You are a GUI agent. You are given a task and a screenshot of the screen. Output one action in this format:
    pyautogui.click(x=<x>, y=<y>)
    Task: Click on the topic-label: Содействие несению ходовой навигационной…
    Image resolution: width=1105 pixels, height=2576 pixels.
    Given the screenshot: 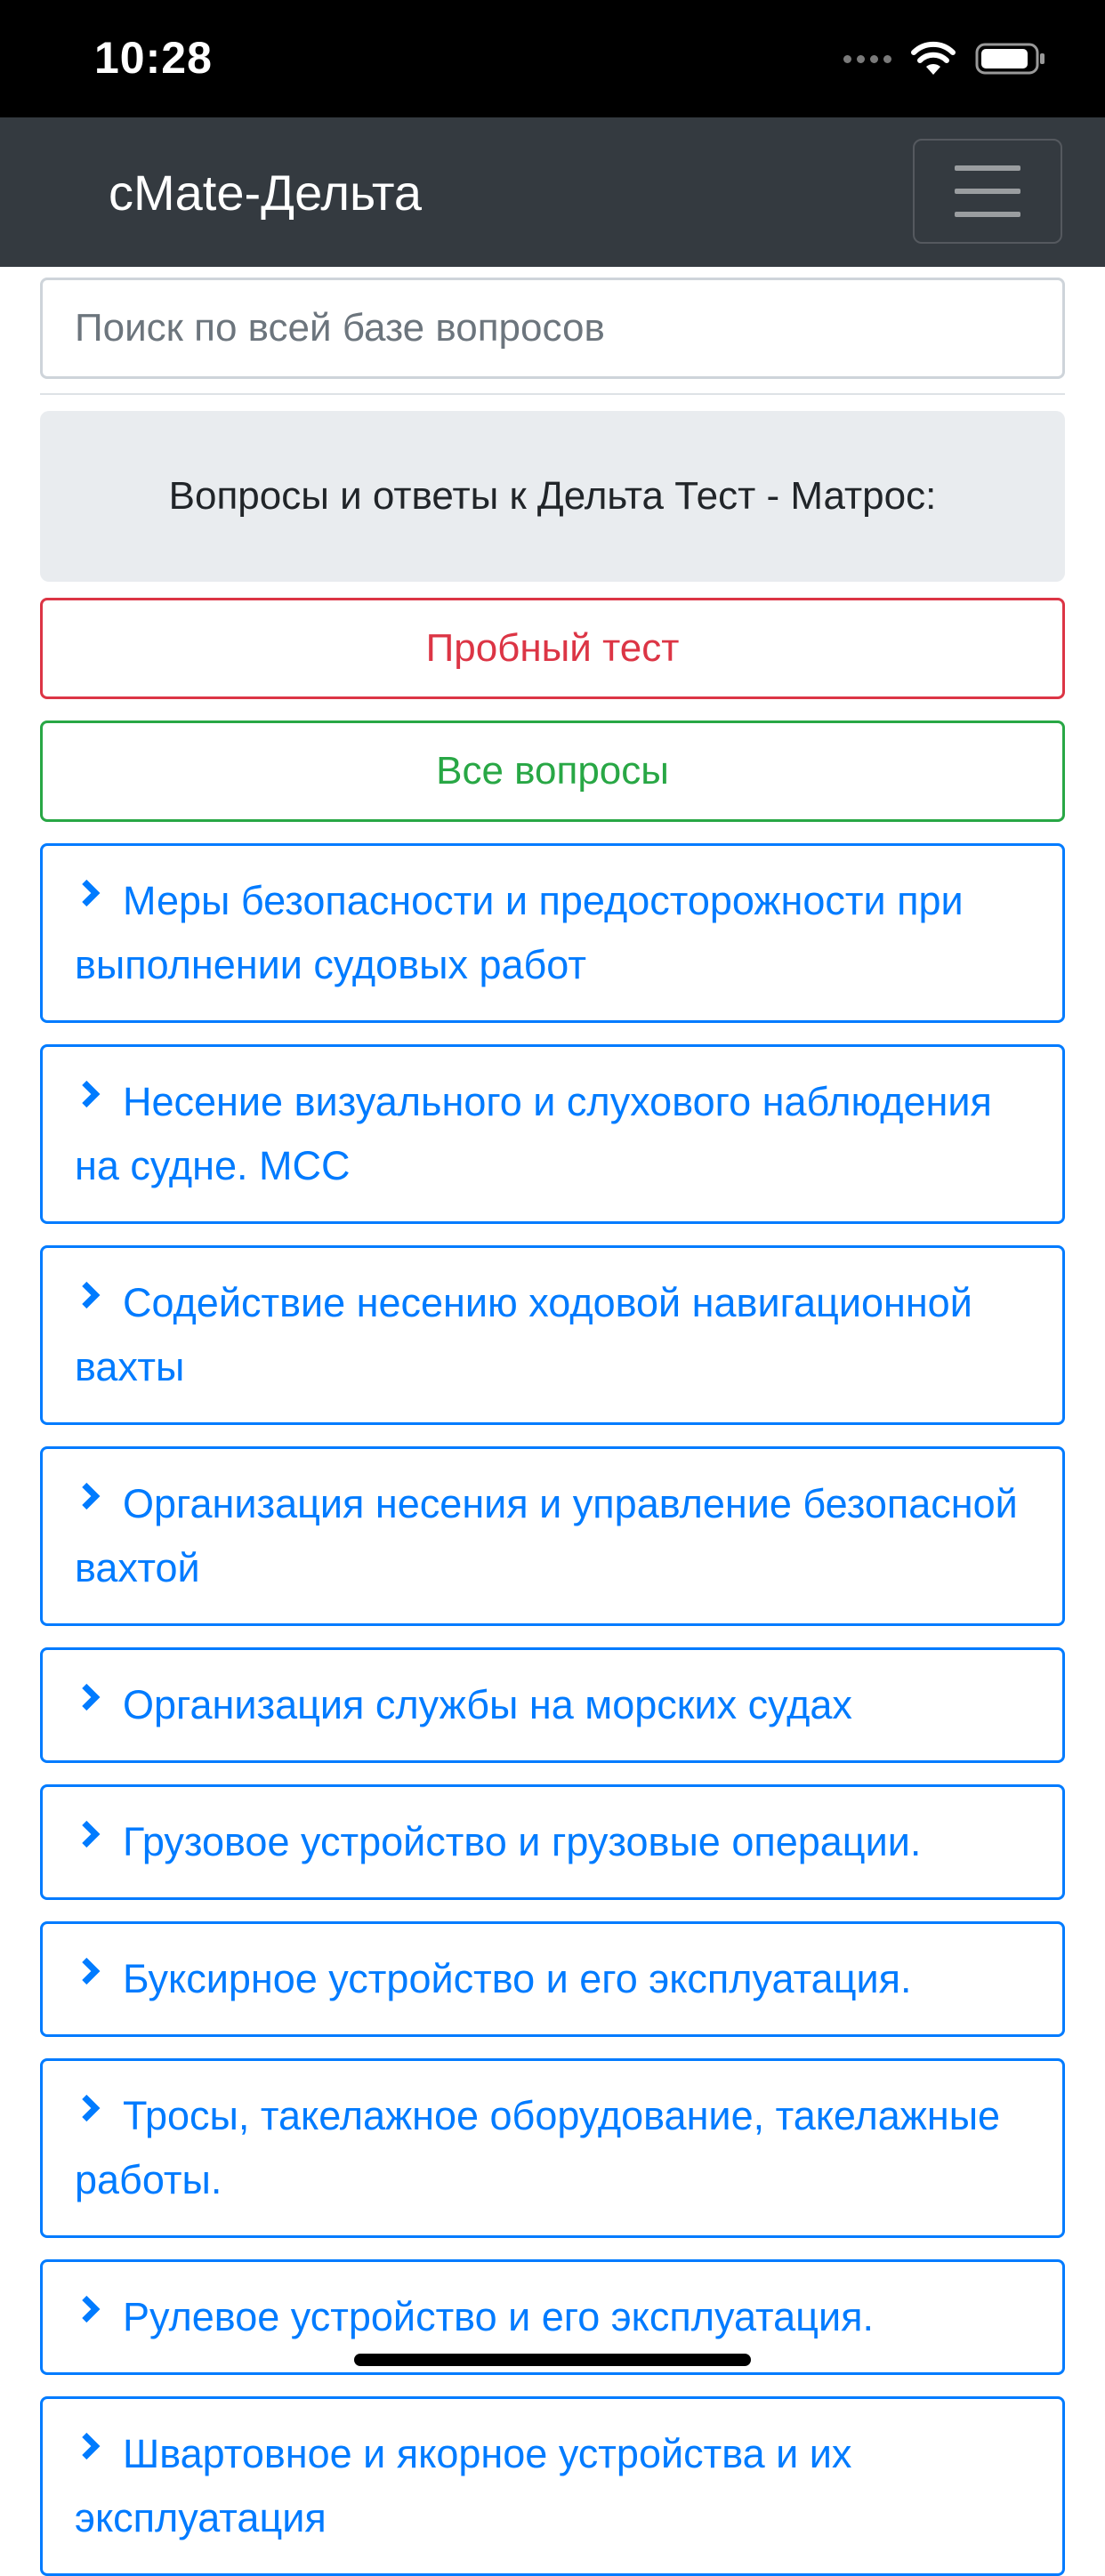 What is the action you would take?
    pyautogui.click(x=523, y=1334)
    